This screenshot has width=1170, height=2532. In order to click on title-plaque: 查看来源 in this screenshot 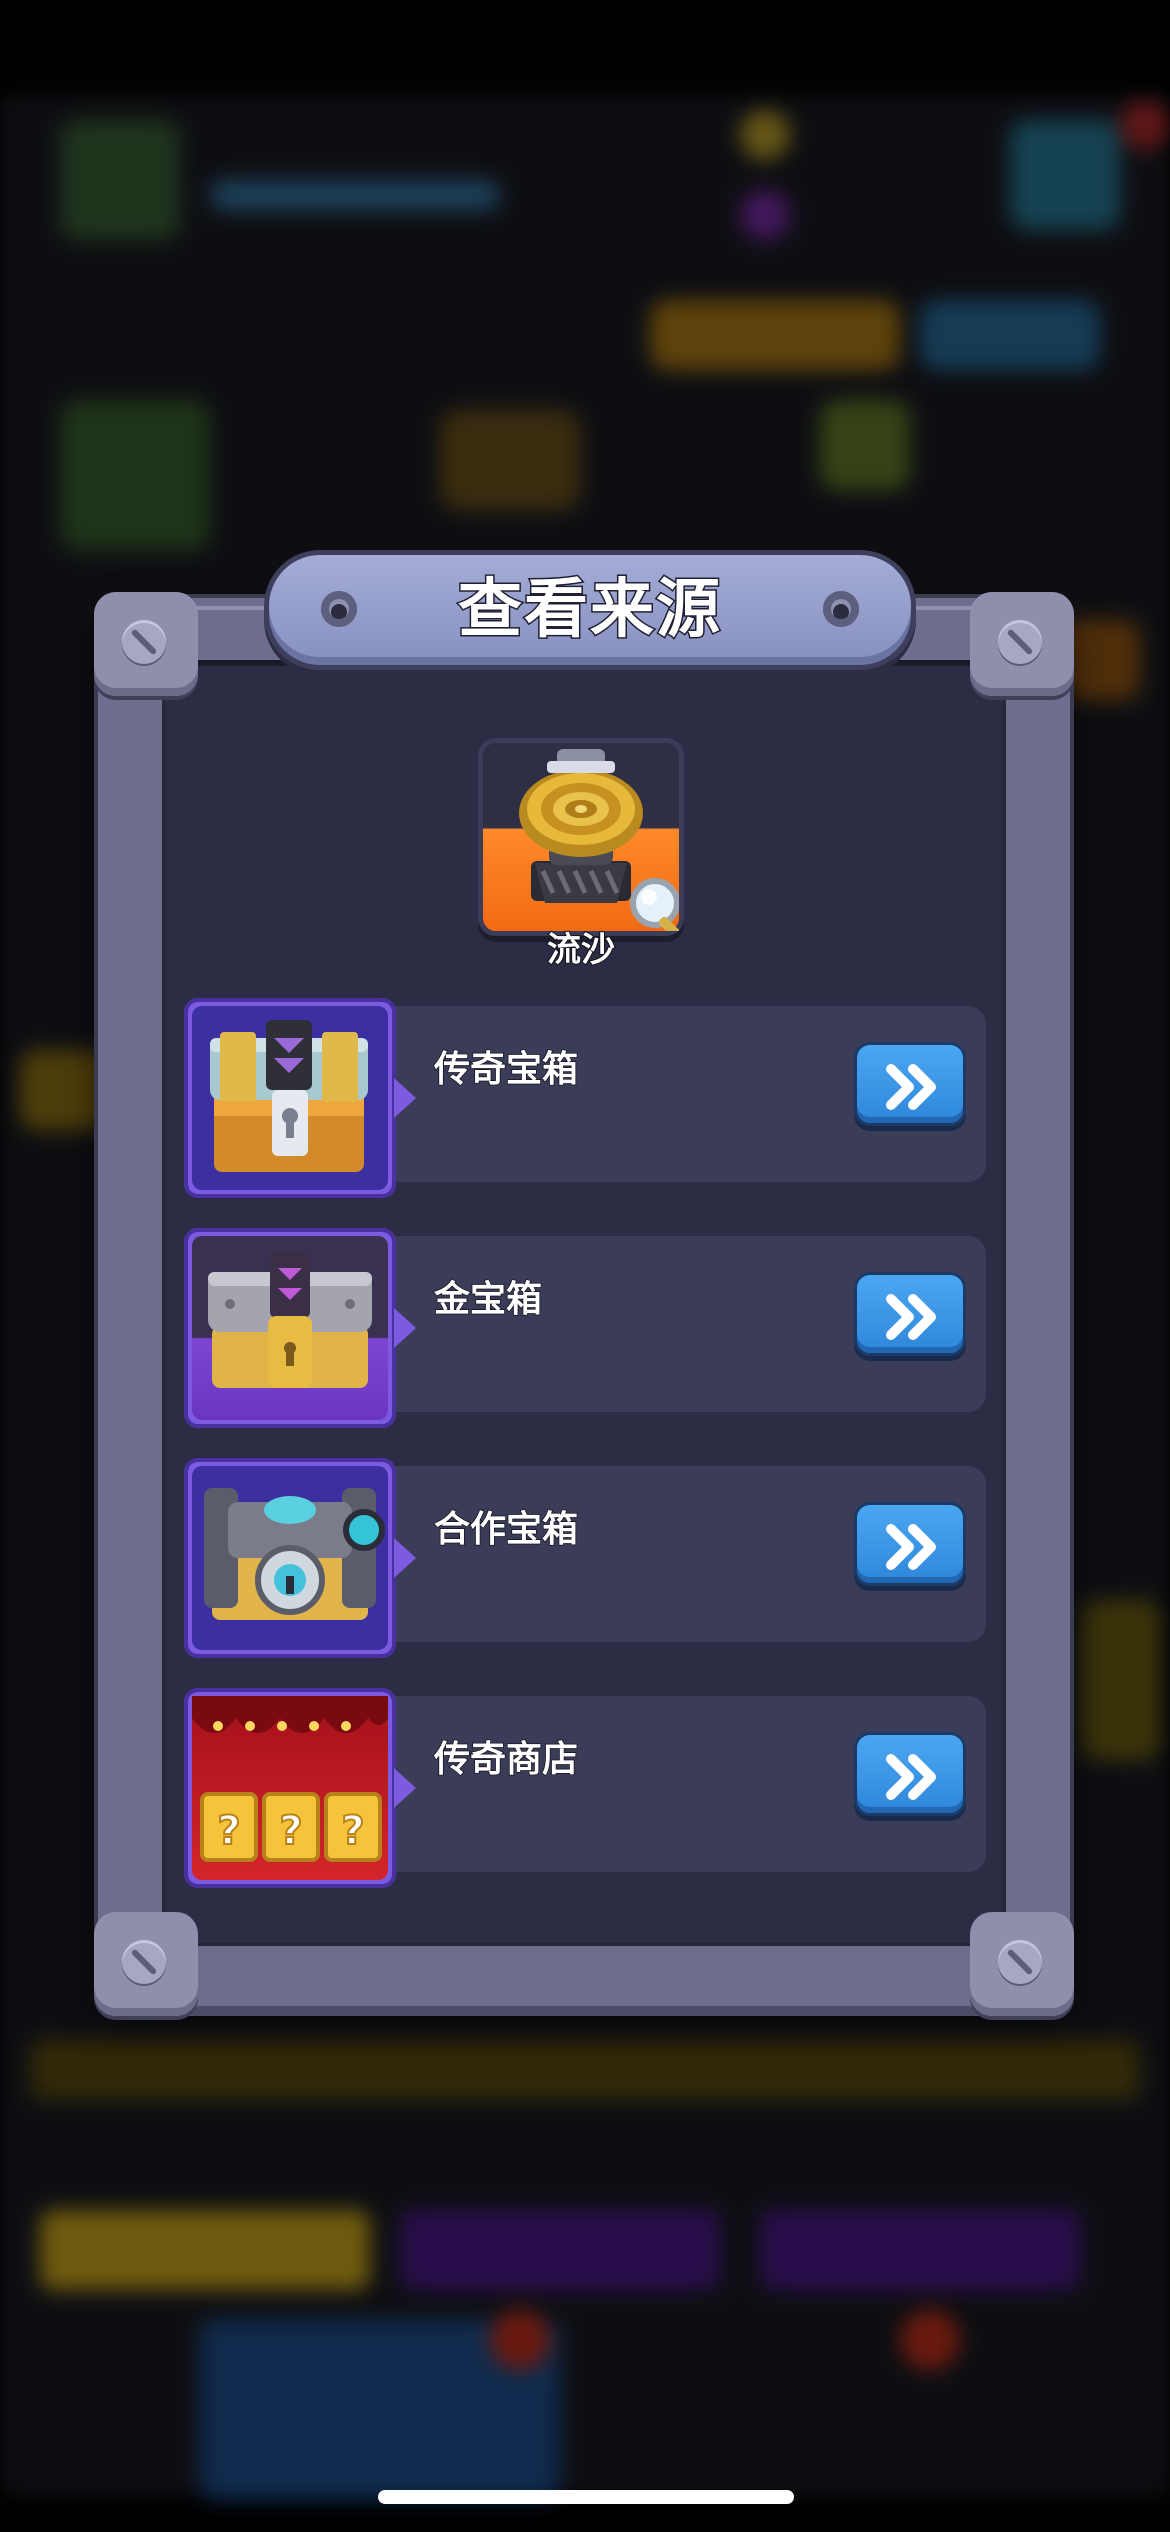, I will do `click(590, 610)`.